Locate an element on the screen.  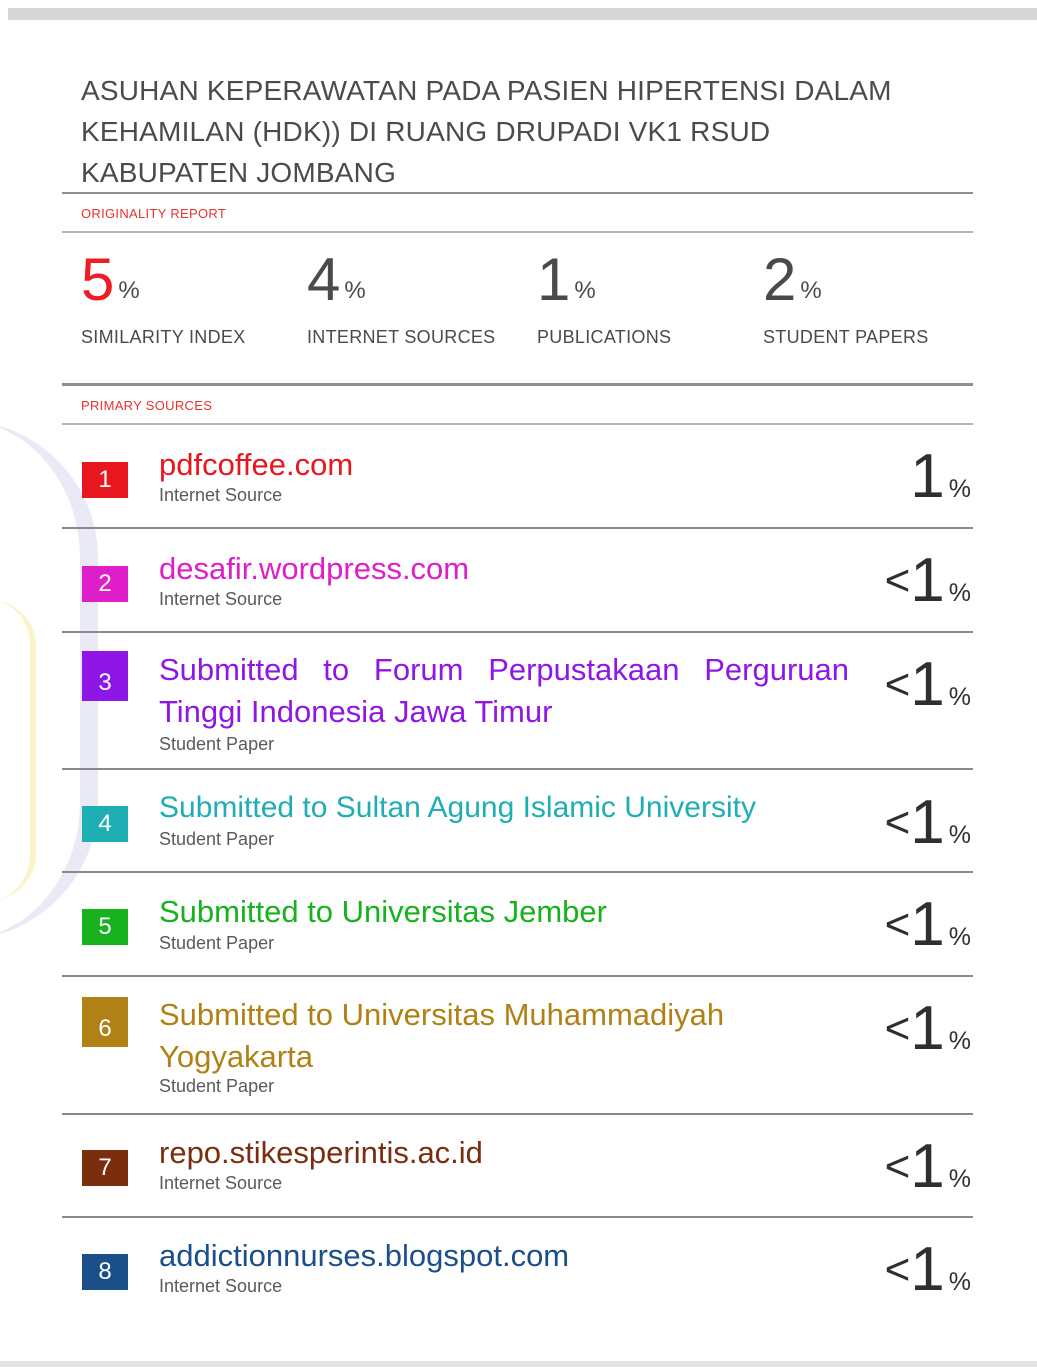
rank-badge: 5 is located at coordinates (105, 927).